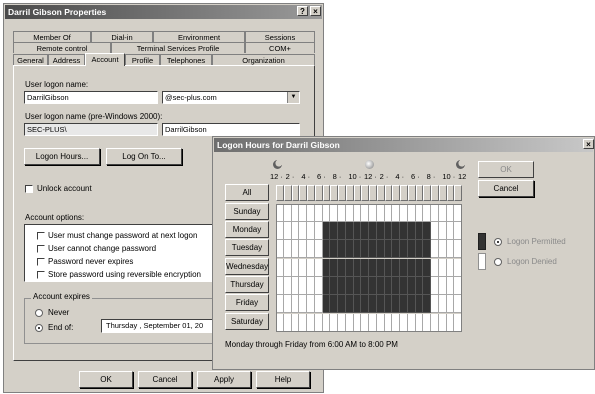 This screenshot has width=595, height=394. I want to click on day-button-saturday: Saturday, so click(247, 321).